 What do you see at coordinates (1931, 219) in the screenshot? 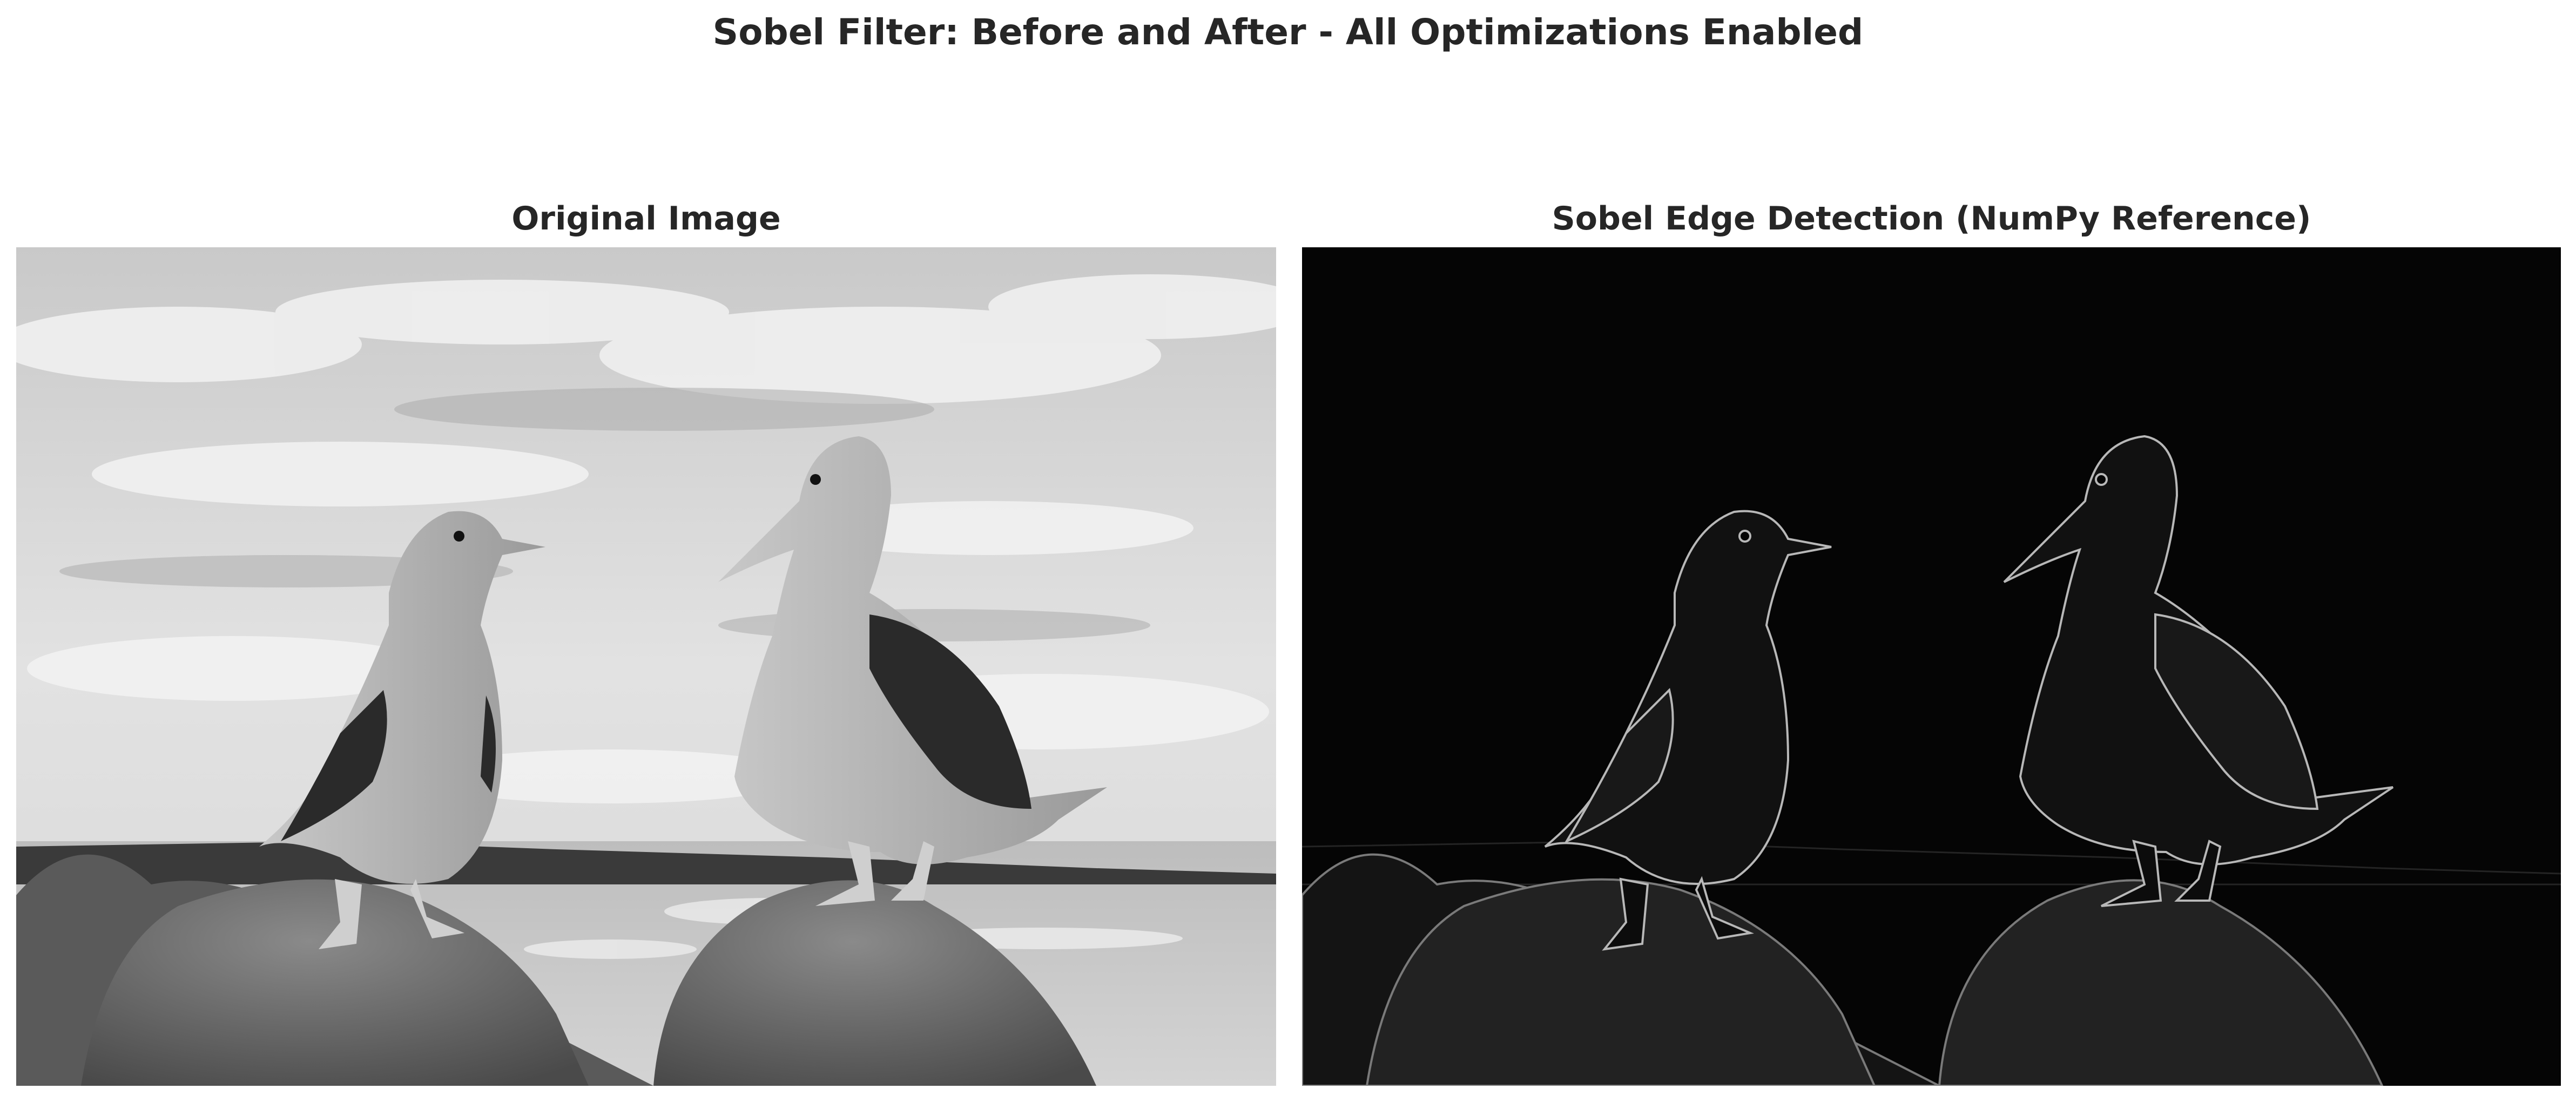
I see `panel-title-sobel: Sobel Edge Detection (NumPy Reference)` at bounding box center [1931, 219].